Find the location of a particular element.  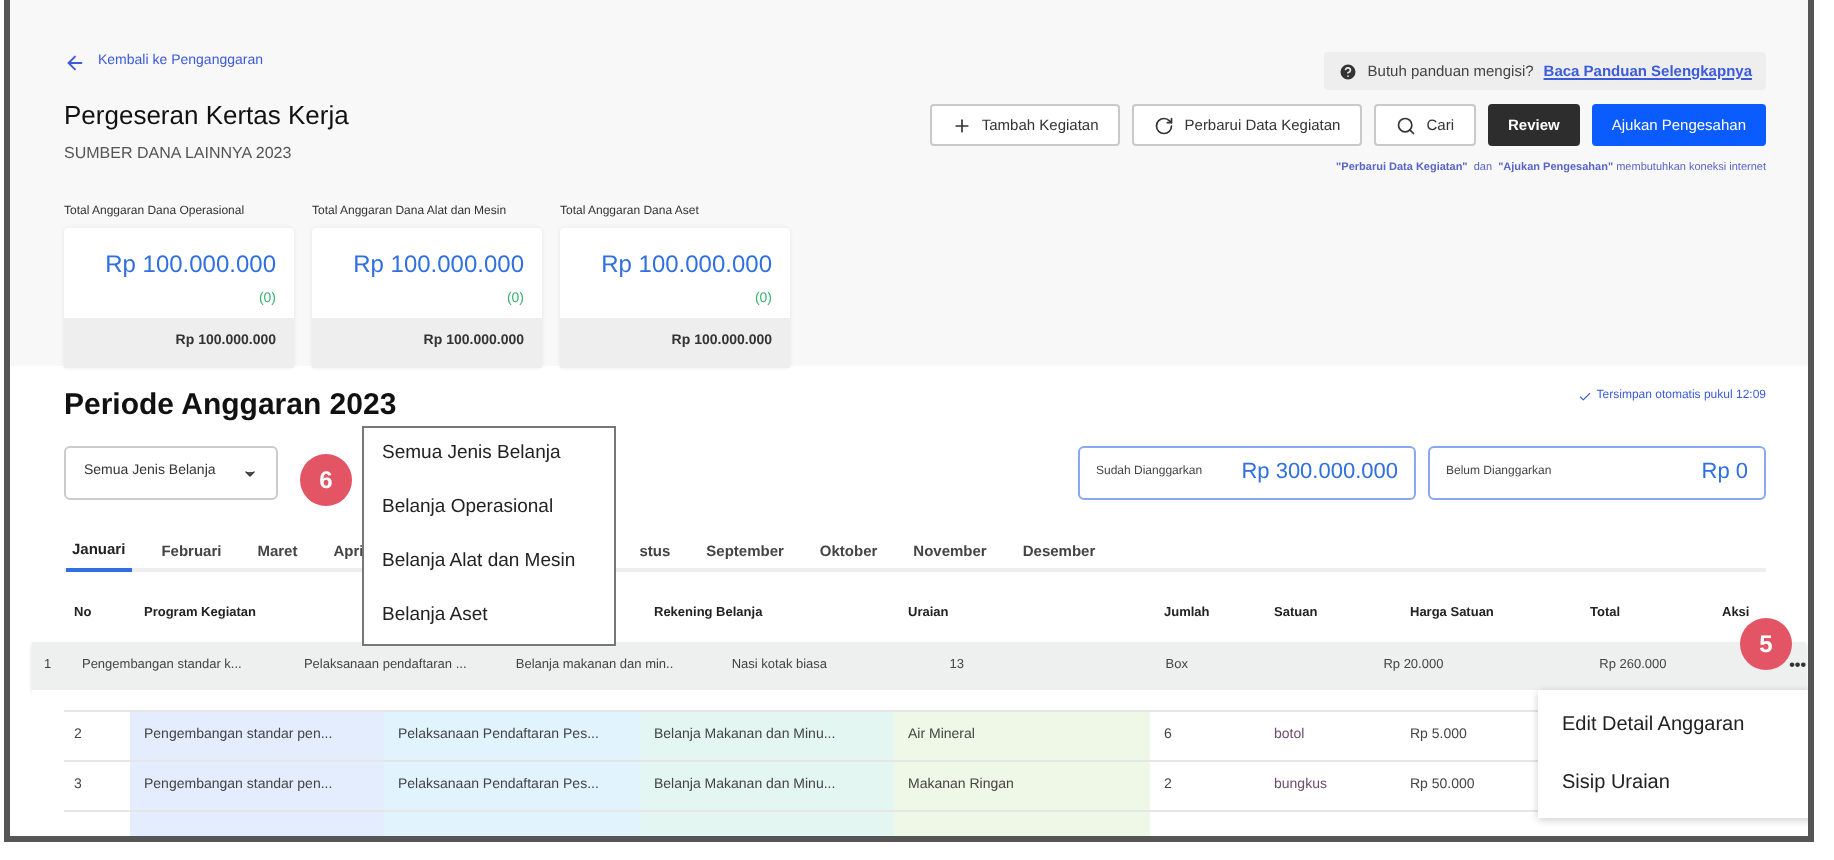

dropdown-option: Belanja Aset is located at coordinates (489, 617).